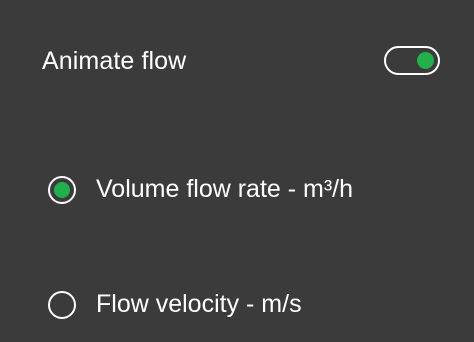 The image size is (474, 342). I want to click on flow-velocity-label: Flow velocity - m/s, so click(199, 304).